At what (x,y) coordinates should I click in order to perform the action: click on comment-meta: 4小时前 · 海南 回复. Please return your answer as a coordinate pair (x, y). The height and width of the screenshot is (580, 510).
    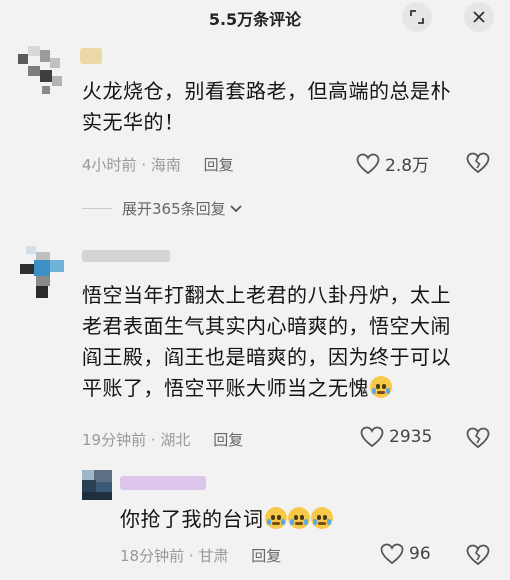
    Looking at the image, I should click on (158, 164).